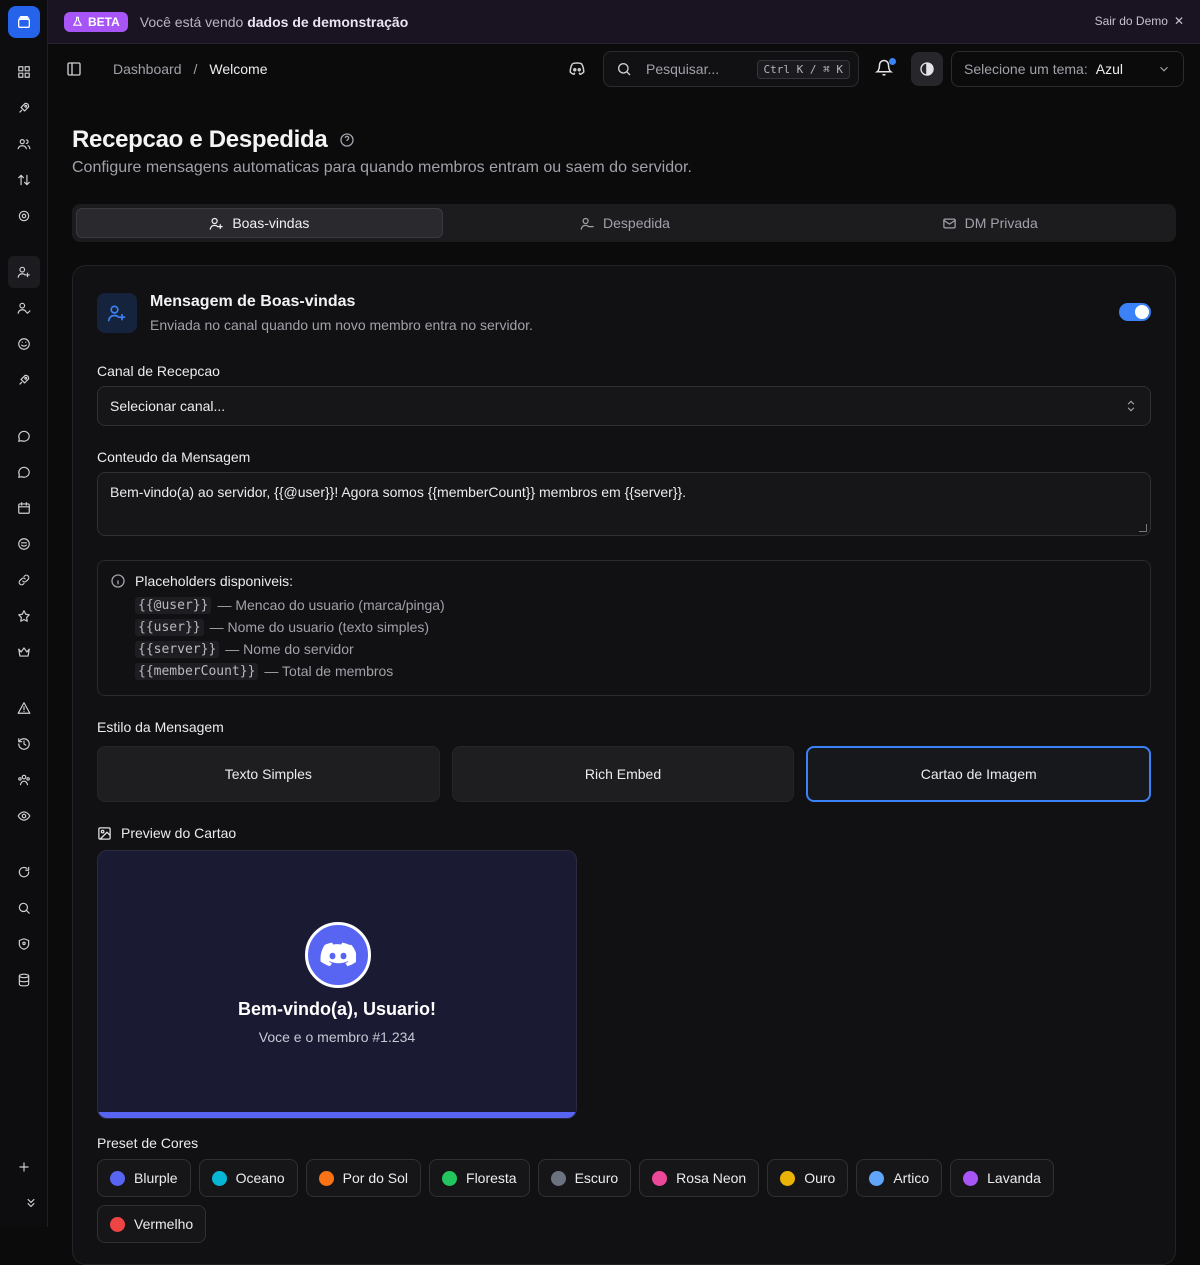 The image size is (1200, 1265). What do you see at coordinates (174, 457) in the screenshot?
I see `content-label: Conteudo da Mensagem` at bounding box center [174, 457].